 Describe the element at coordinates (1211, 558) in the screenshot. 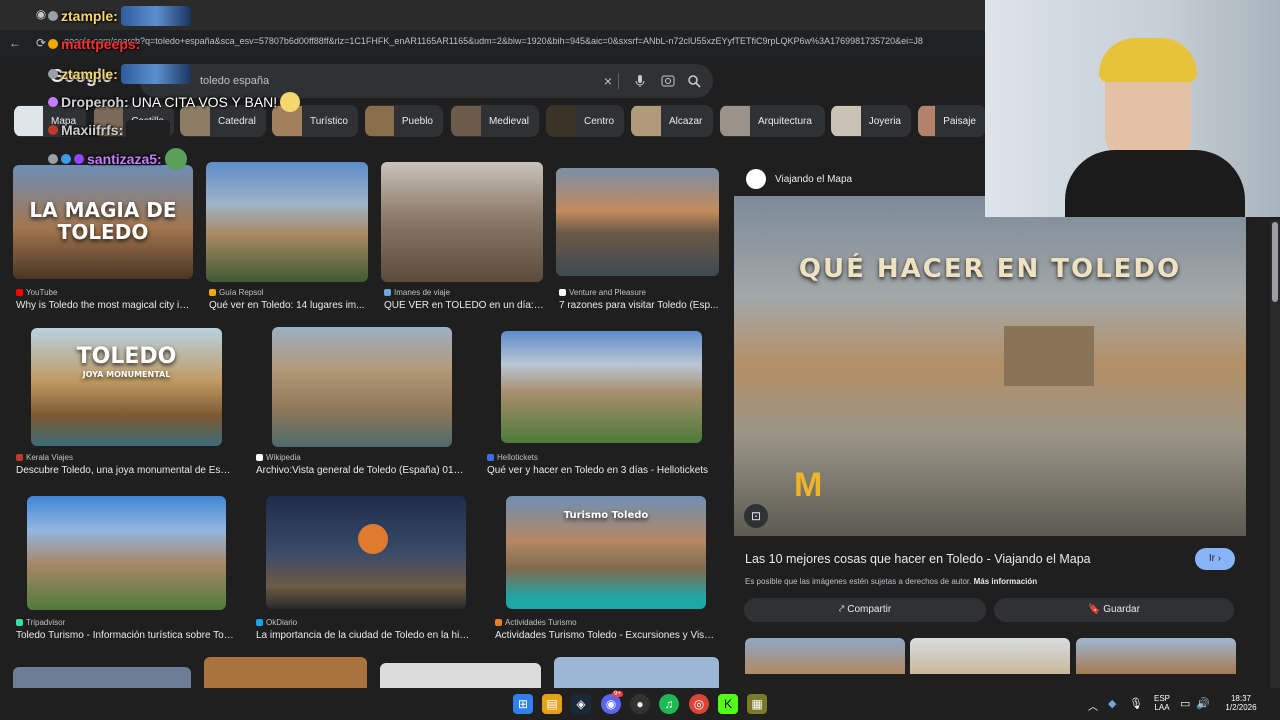

I see `visit-button-label: Ir` at that location.